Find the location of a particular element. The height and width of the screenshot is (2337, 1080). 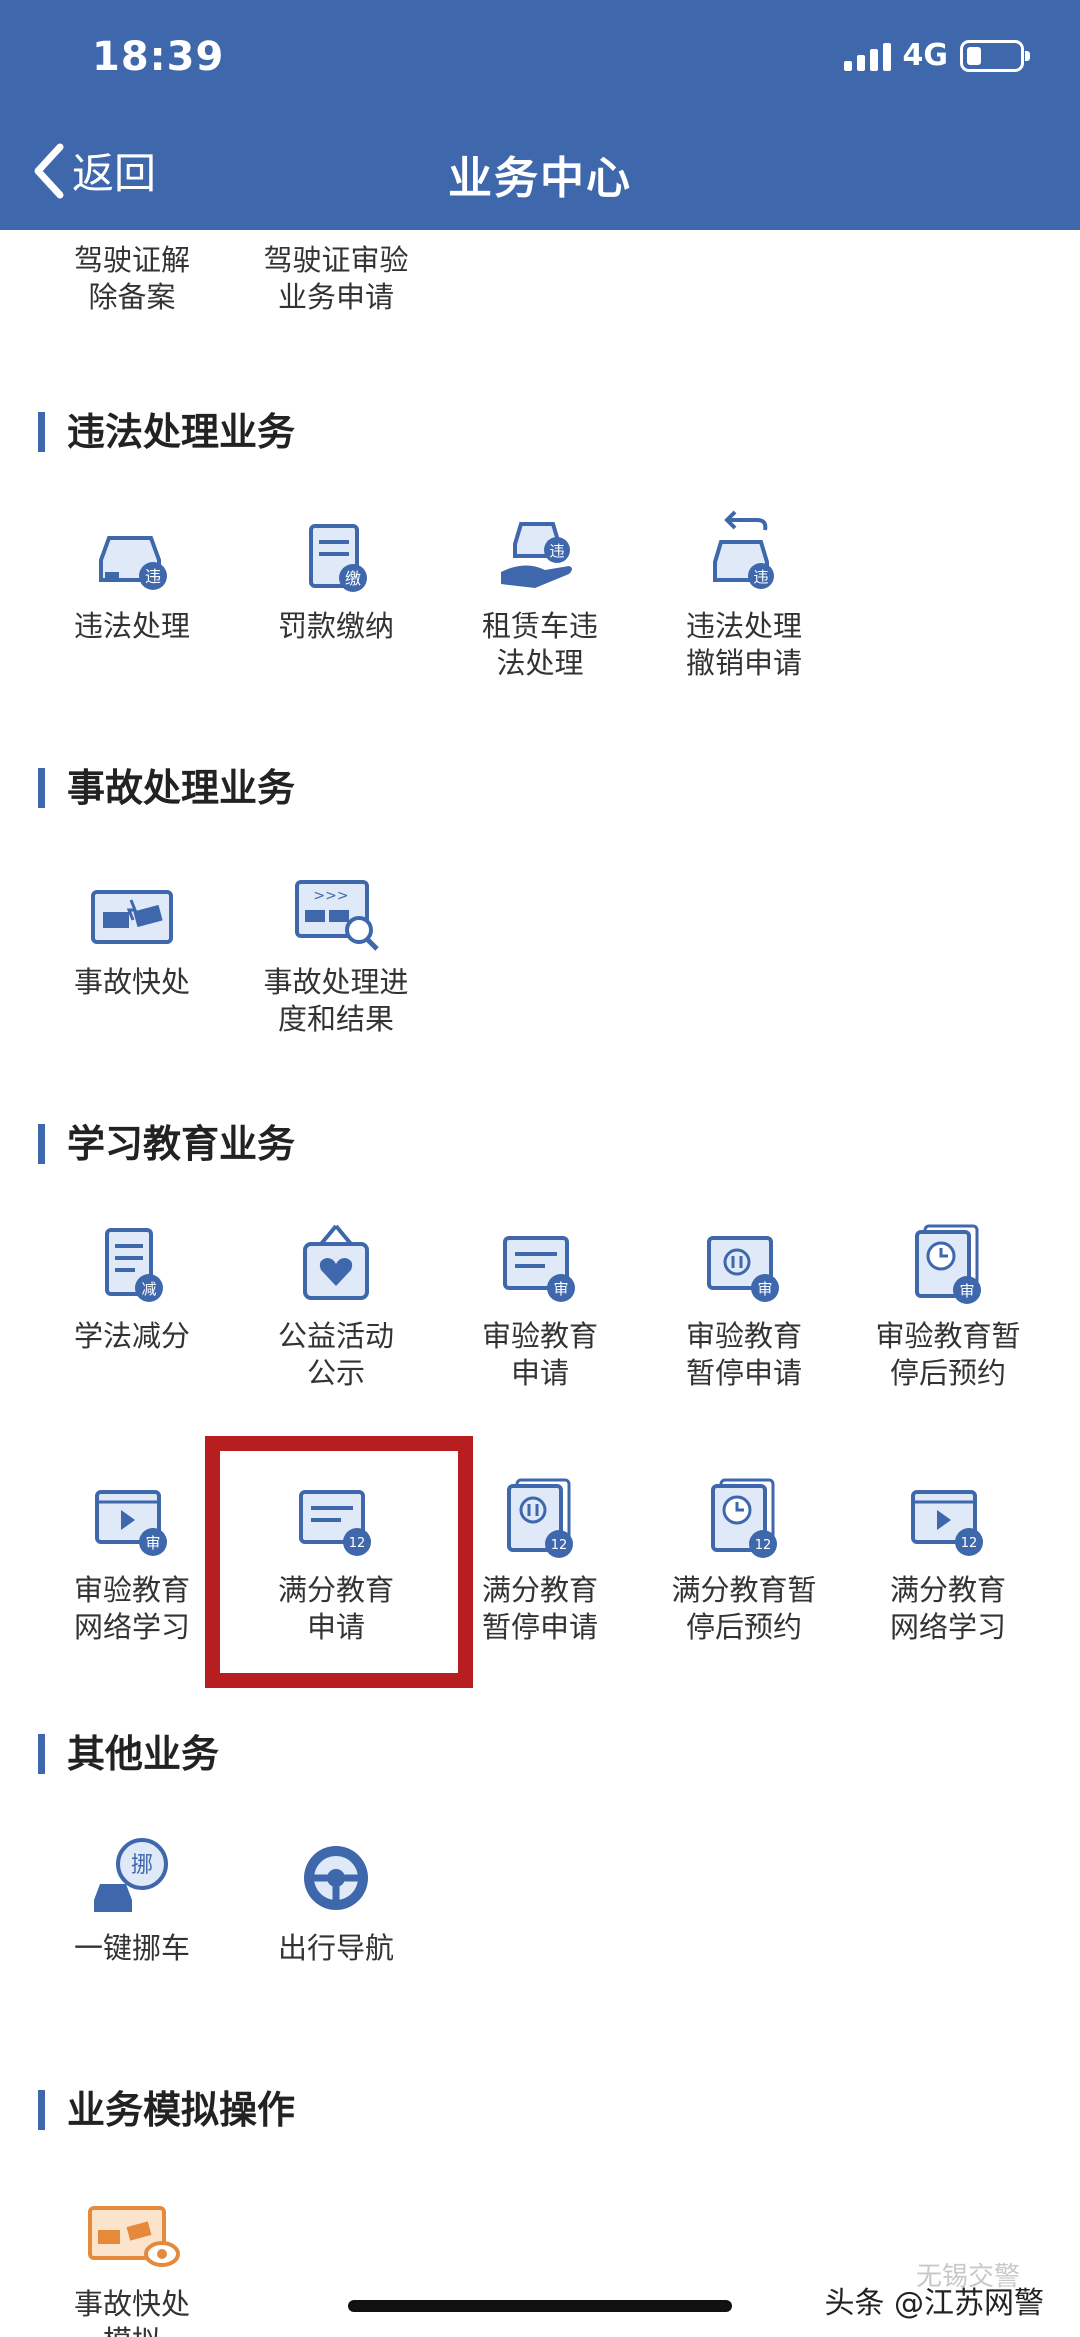

service-item-license-release: 驾驶证解 除备案 is located at coordinates (132, 279).